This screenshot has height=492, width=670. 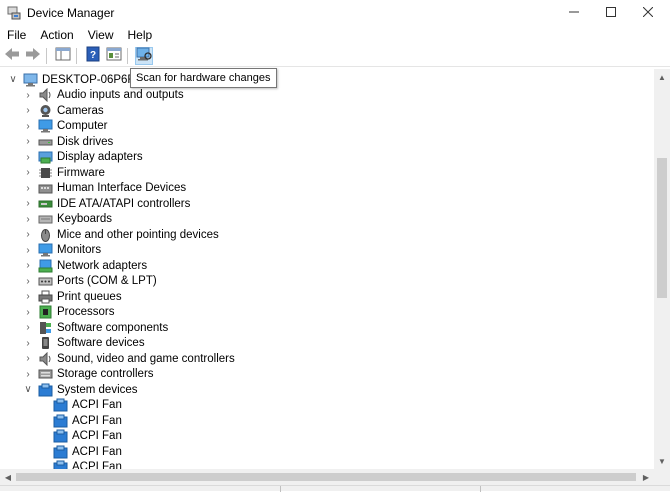 I want to click on tree-category: › Software devices, so click(x=84, y=343).